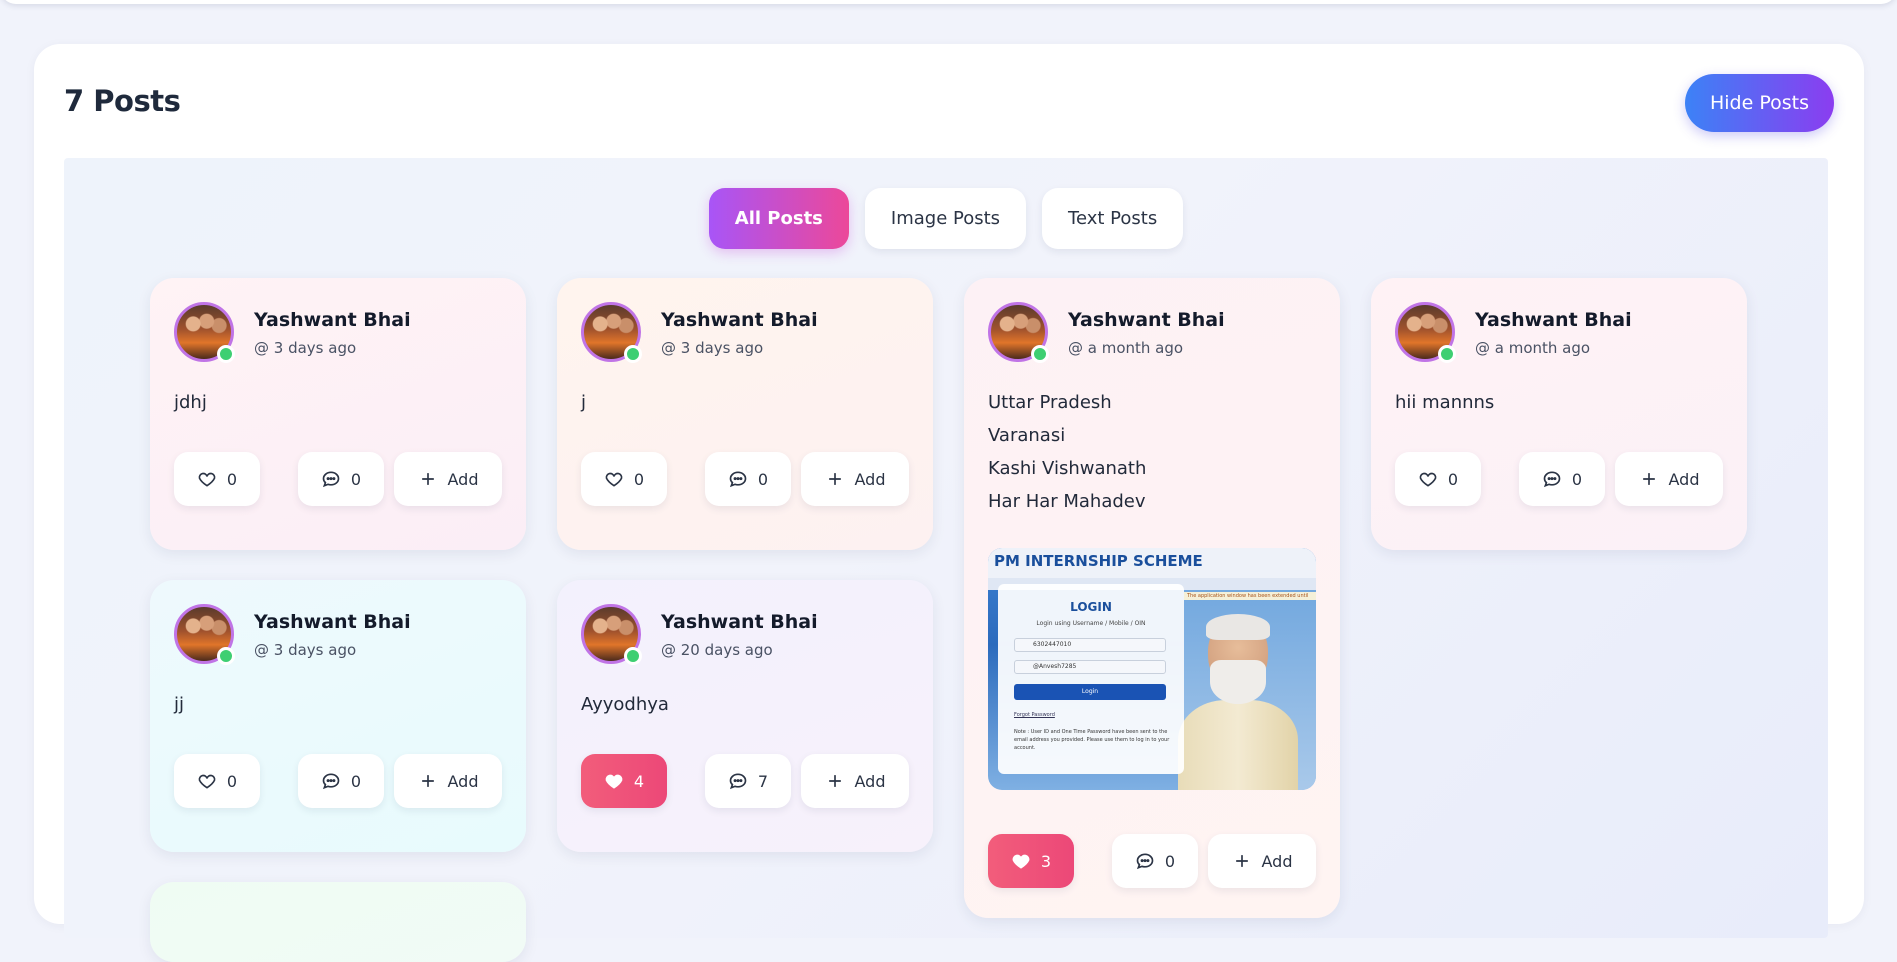  What do you see at coordinates (1090, 645) in the screenshot?
I see `image-username-field: 6302447010` at bounding box center [1090, 645].